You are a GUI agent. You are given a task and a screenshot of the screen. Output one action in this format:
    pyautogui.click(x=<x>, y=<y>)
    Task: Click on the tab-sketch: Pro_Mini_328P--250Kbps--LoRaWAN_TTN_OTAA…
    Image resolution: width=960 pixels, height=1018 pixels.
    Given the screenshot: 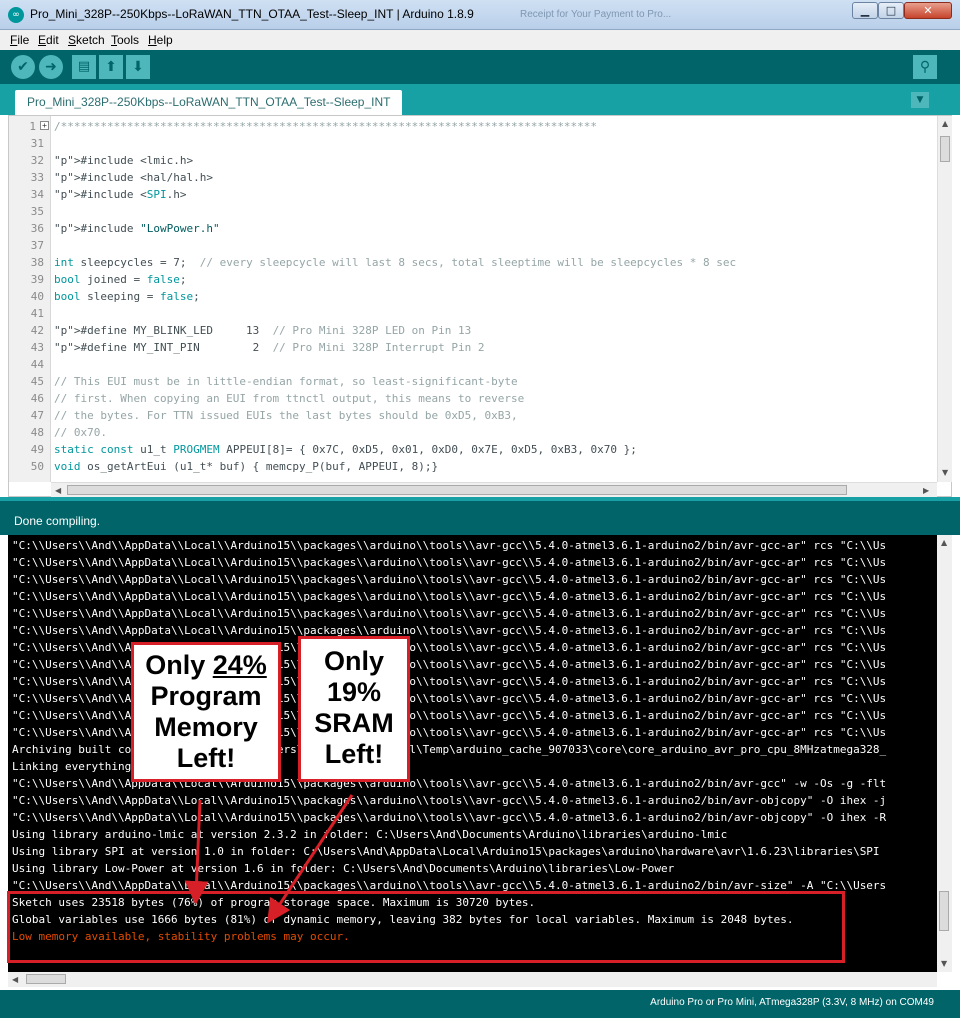 What is the action you would take?
    pyautogui.click(x=209, y=102)
    